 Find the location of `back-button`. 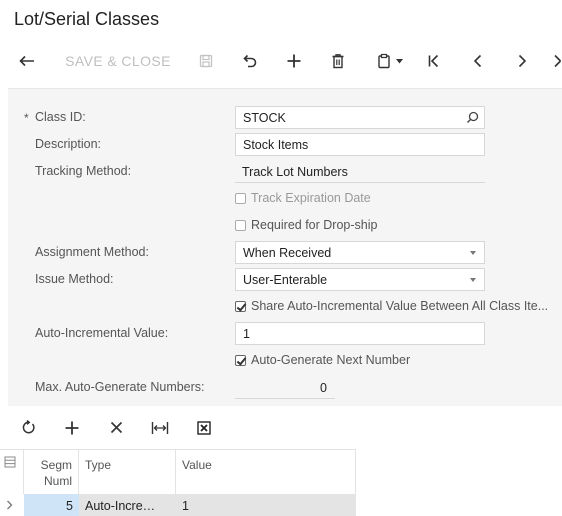

back-button is located at coordinates (27, 61).